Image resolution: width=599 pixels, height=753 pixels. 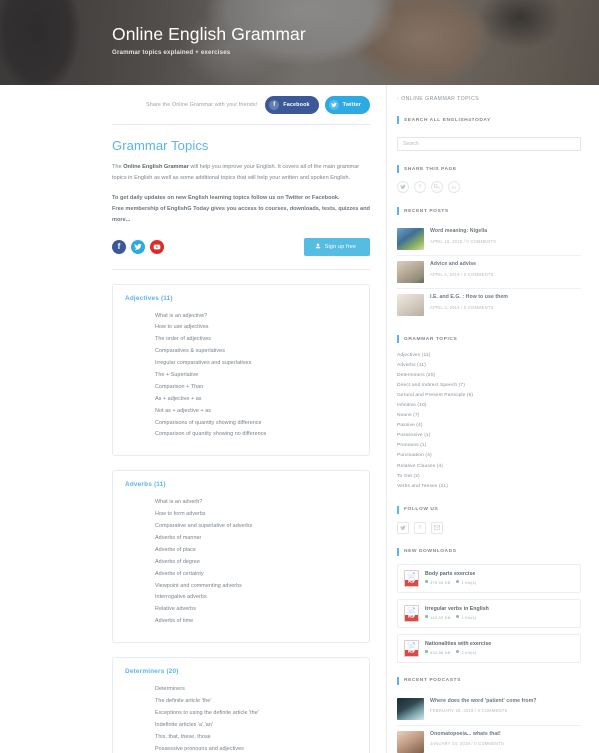 I want to click on size-icon, so click(x=426, y=617).